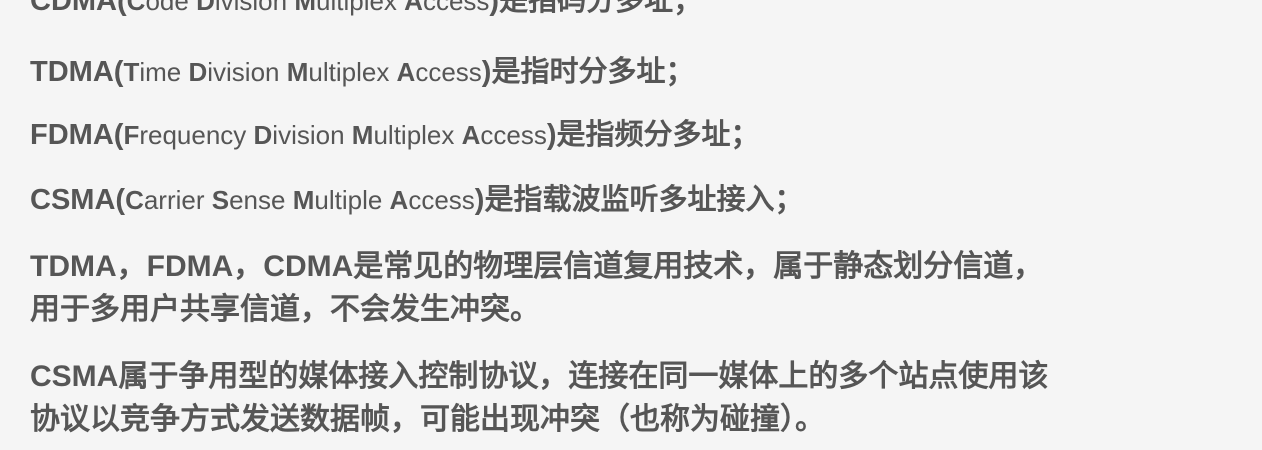 Image resolution: width=1262 pixels, height=450 pixels. Describe the element at coordinates (308, 8) in the screenshot. I see `cdma-expansion: Code Division Multiplex Access` at that location.